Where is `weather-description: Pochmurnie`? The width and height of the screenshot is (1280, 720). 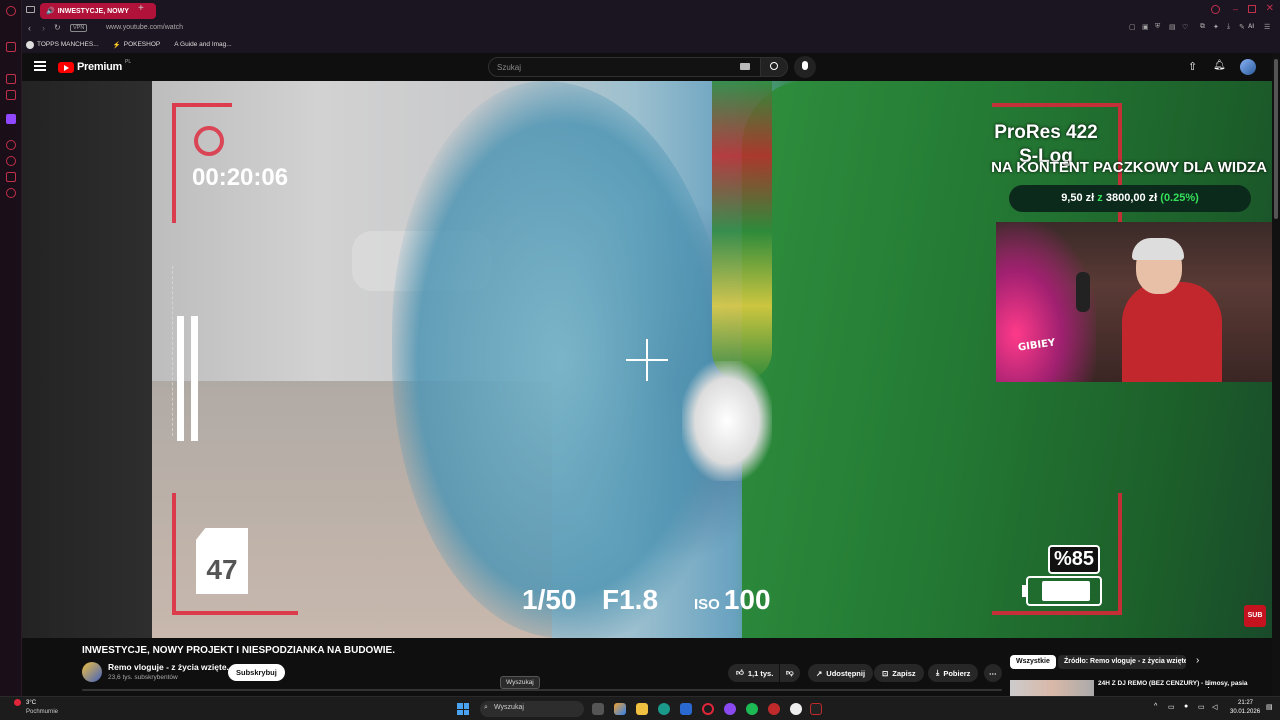
weather-description: Pochmurnie is located at coordinates (42, 712).